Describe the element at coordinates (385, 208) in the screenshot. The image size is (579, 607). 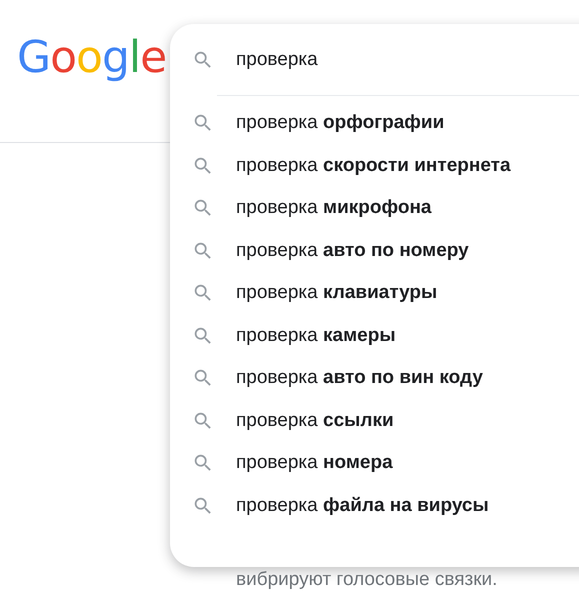
I see `suggestion-item: проверка микрофона` at that location.